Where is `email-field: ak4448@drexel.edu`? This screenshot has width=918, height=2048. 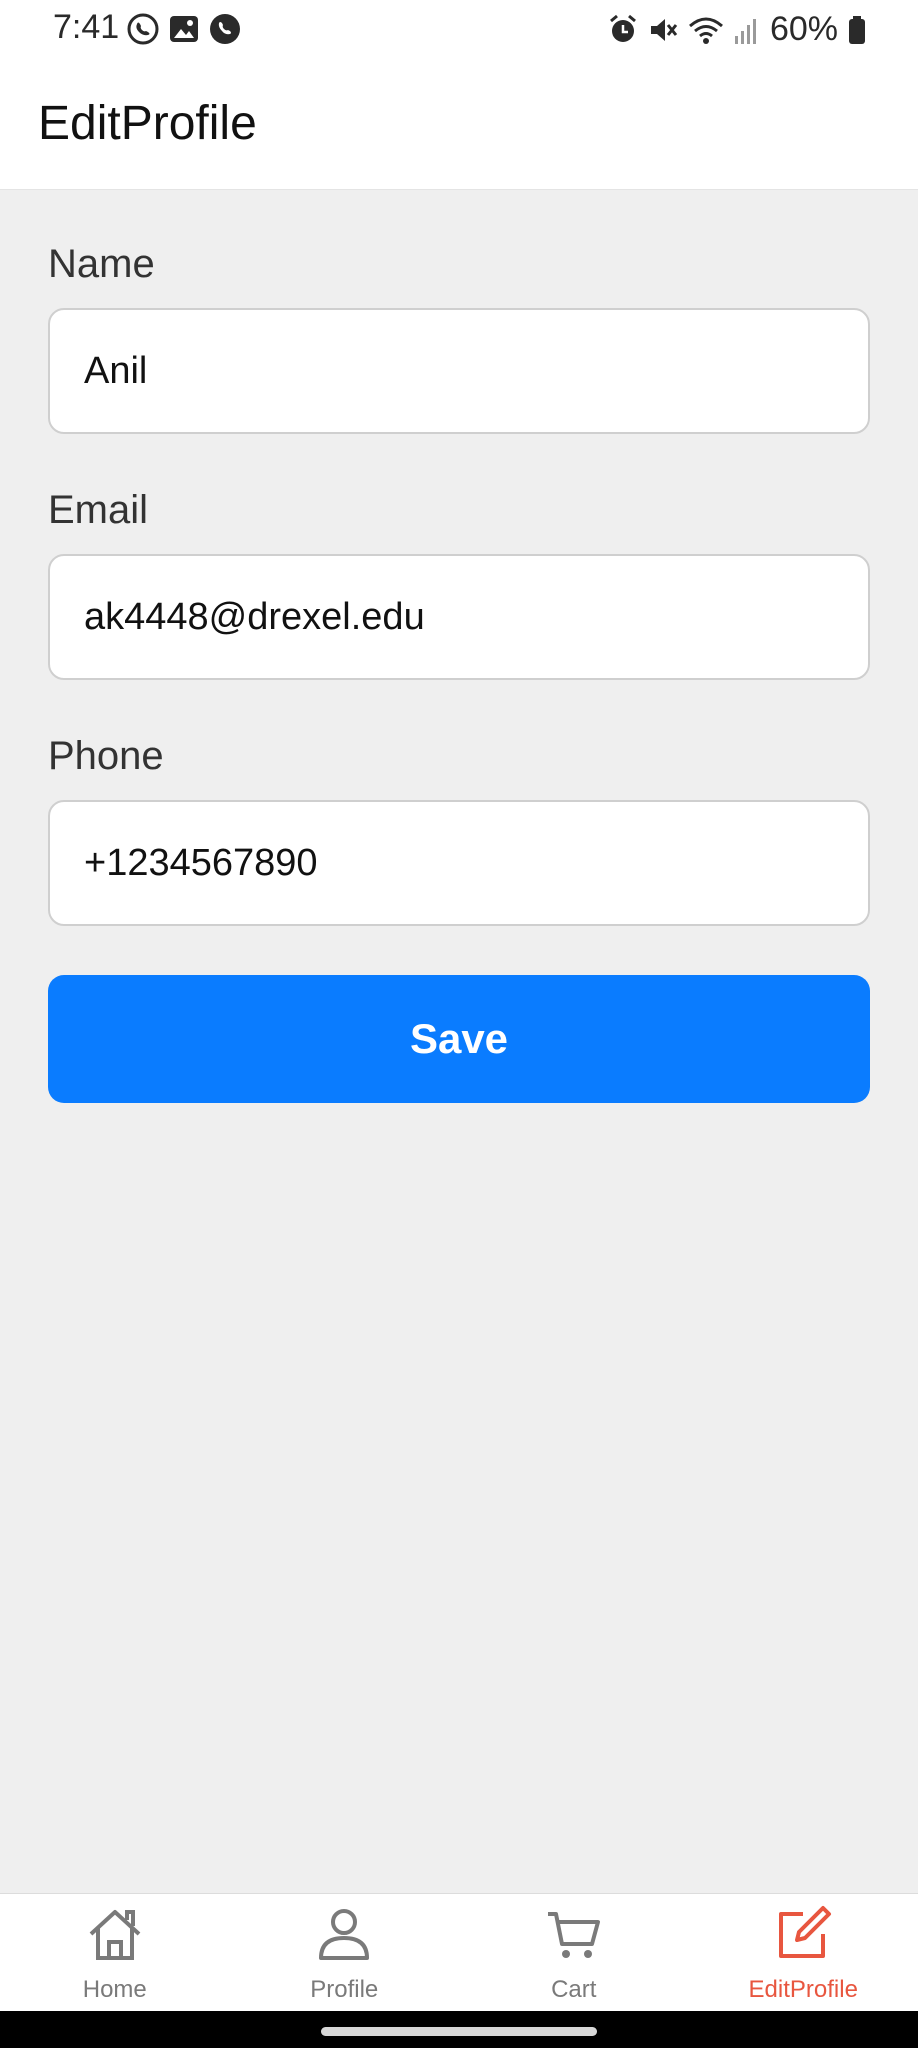
email-field: ak4448@drexel.edu is located at coordinates (459, 617).